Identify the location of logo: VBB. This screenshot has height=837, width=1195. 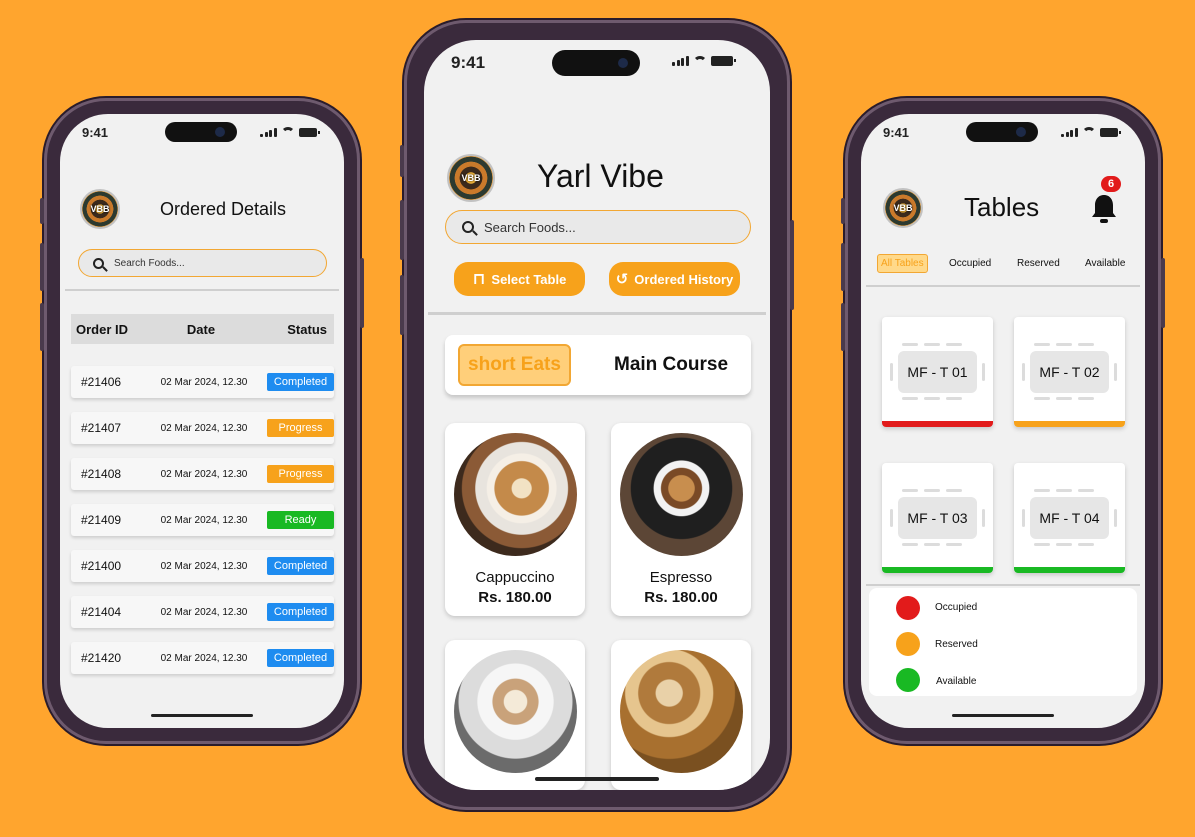
(471, 178).